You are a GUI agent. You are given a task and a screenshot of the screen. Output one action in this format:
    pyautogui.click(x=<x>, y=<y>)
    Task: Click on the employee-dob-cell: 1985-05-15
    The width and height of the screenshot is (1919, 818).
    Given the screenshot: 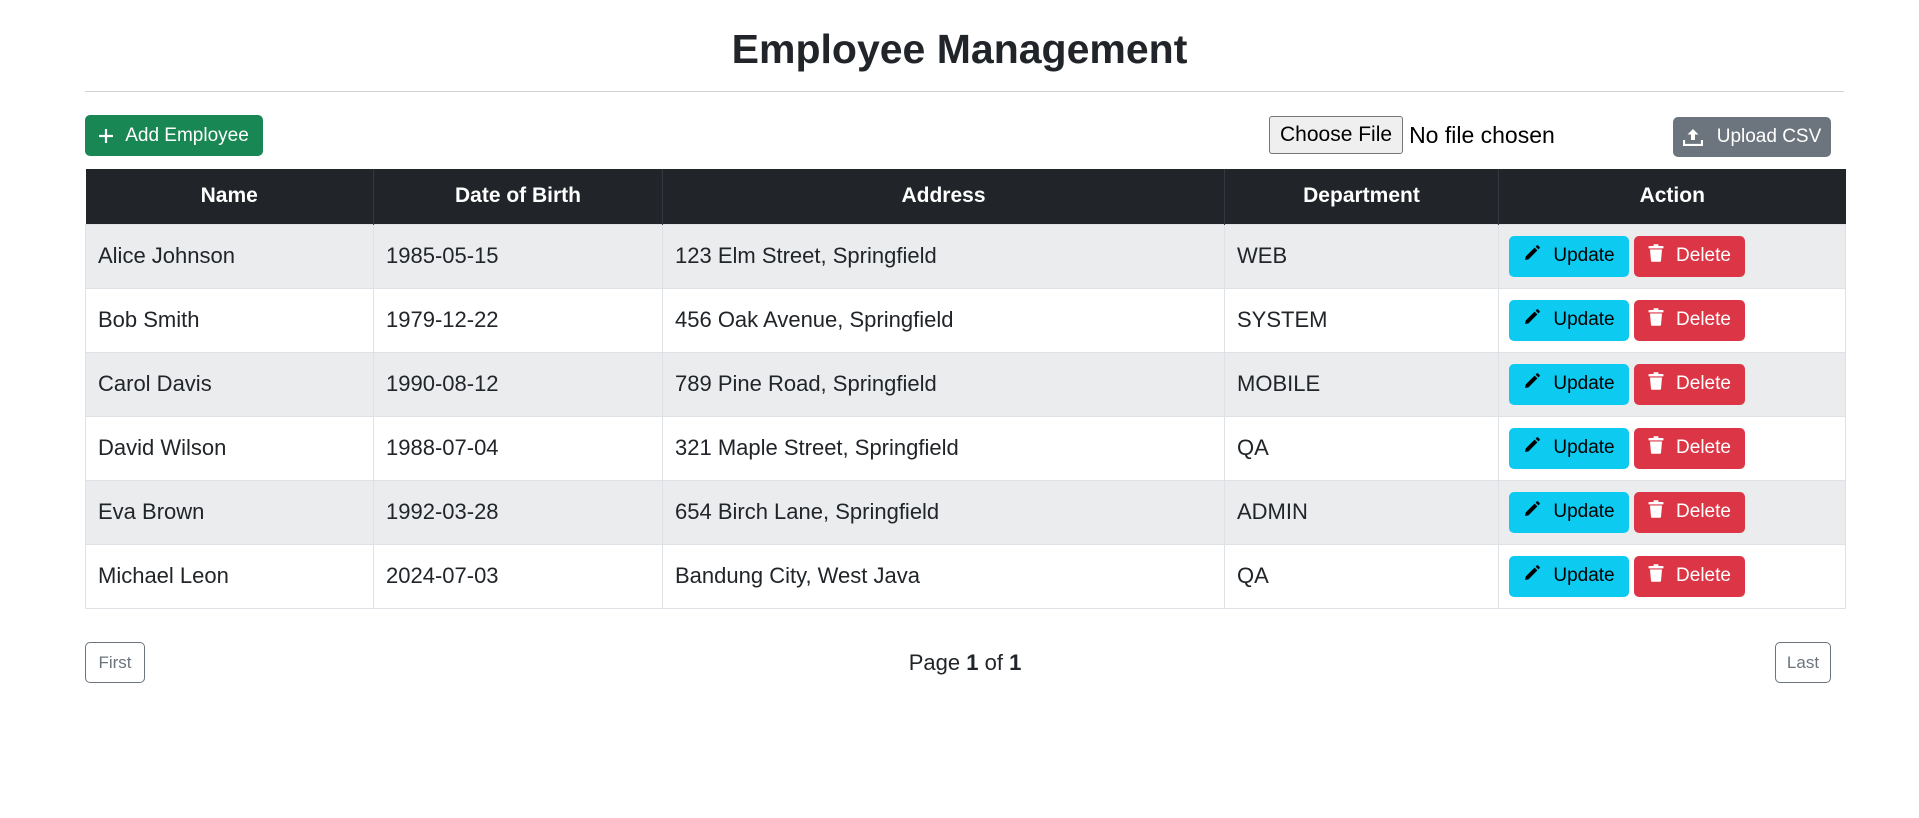 What is the action you would take?
    pyautogui.click(x=518, y=256)
    